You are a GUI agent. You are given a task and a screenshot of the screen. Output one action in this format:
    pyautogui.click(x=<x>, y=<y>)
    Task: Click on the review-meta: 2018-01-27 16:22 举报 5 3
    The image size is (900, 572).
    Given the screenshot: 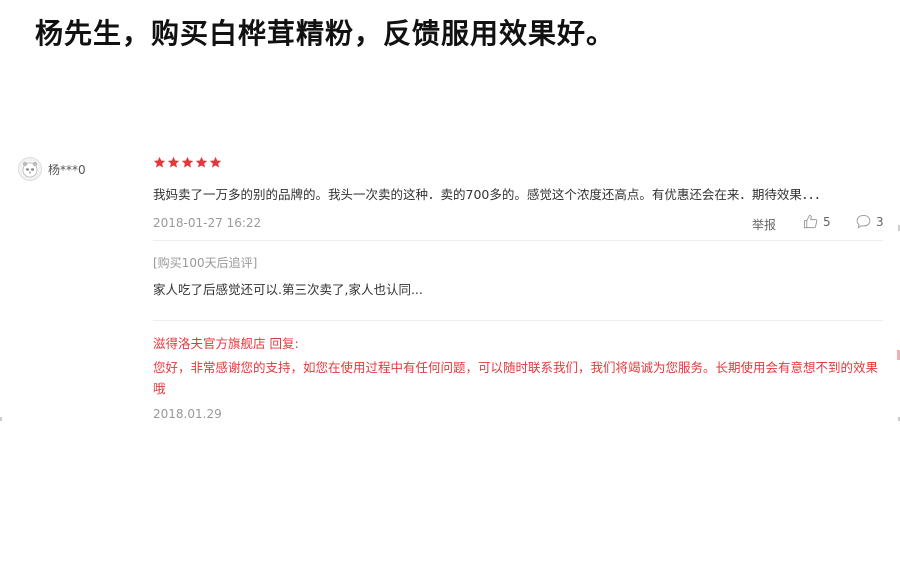 What is the action you would take?
    pyautogui.click(x=518, y=223)
    